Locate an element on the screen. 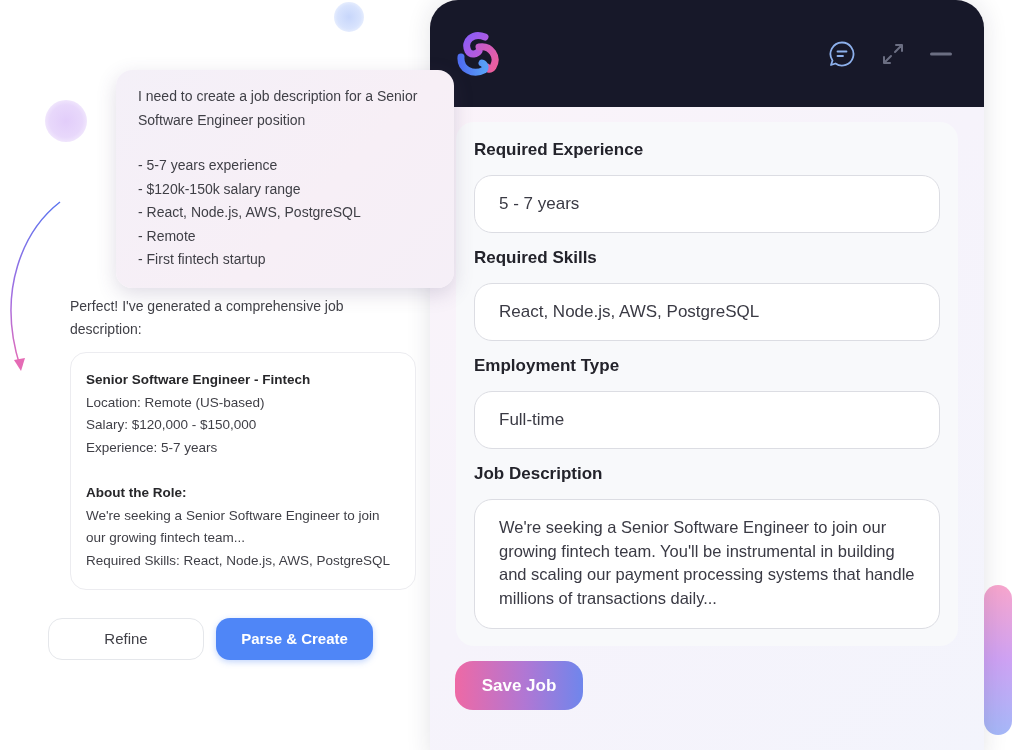  refine-button: Refine is located at coordinates (126, 639).